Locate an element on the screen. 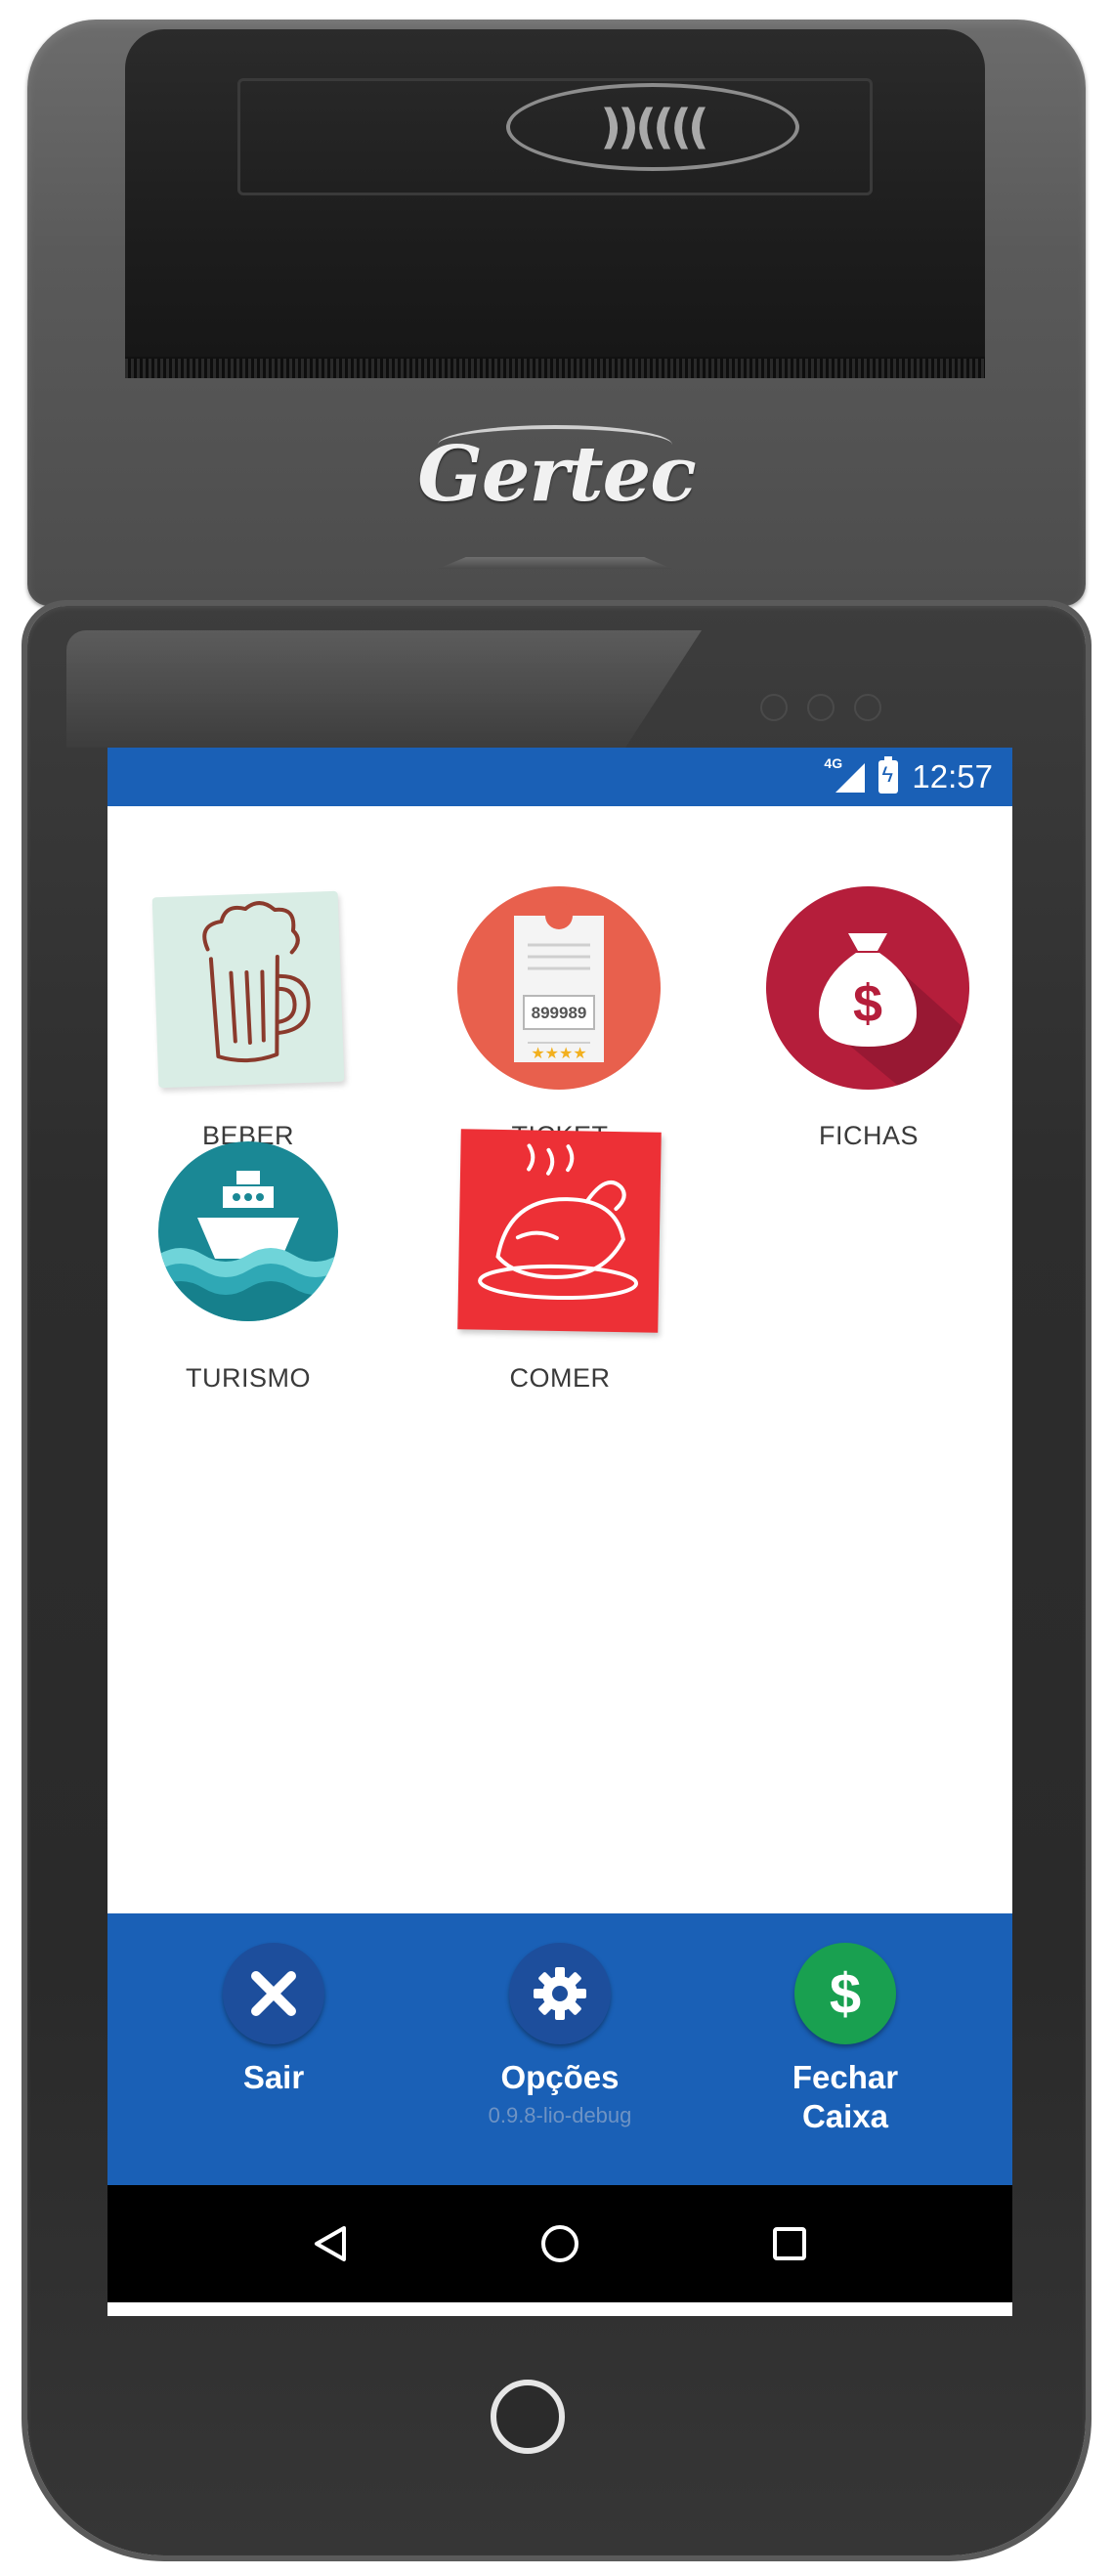 The width and height of the screenshot is (1113, 2576). ticket-icon: ★★★★ 899989 is located at coordinates (560, 989).